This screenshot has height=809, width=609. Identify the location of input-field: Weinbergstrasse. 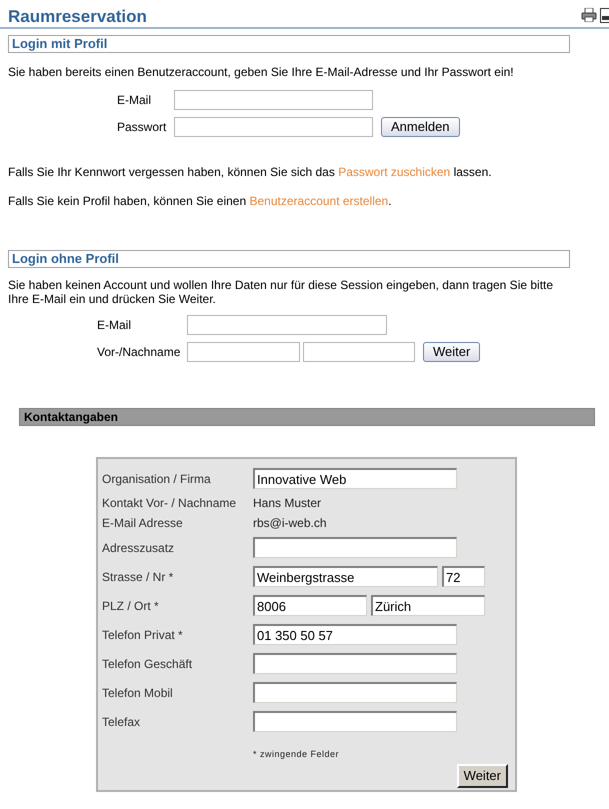
(345, 576).